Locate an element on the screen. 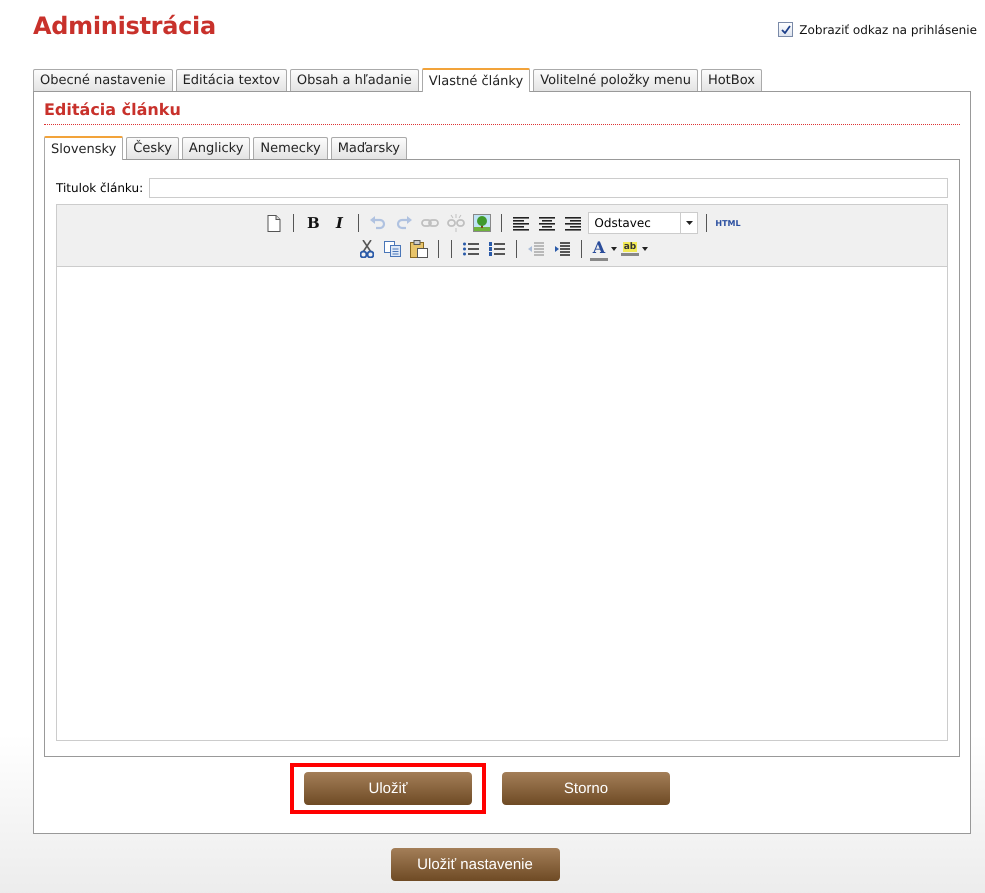 The width and height of the screenshot is (985, 893). tab: Česky is located at coordinates (152, 148).